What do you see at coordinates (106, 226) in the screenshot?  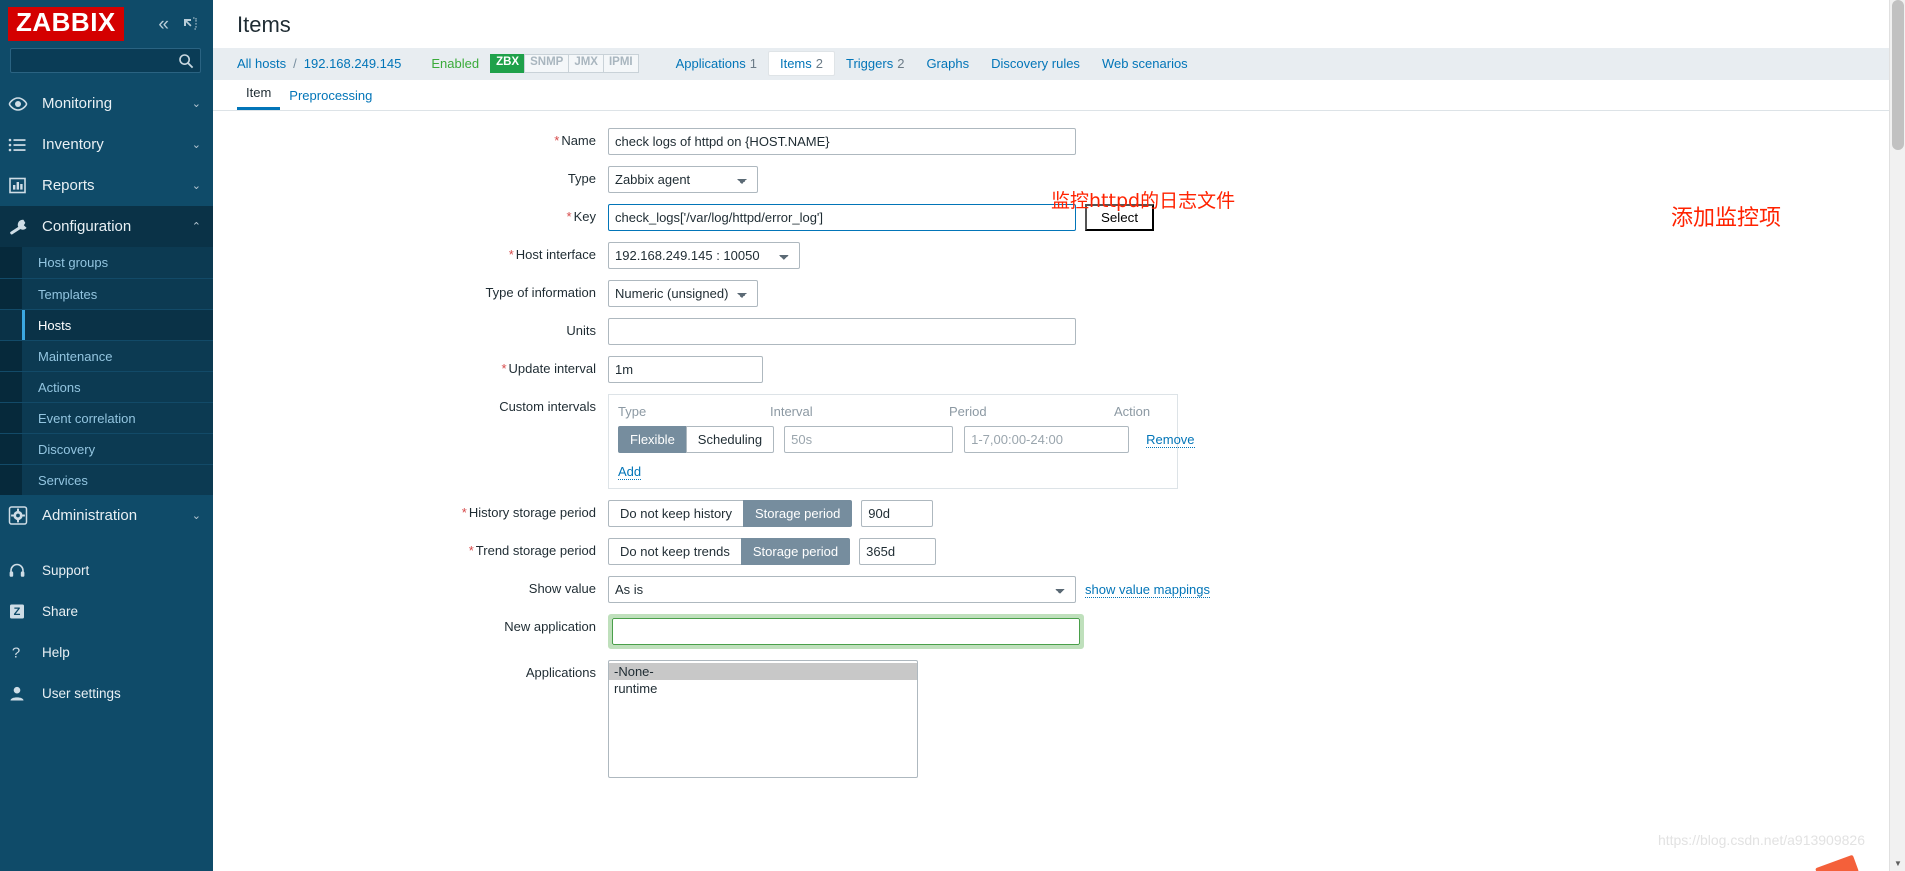 I see `sidebar-item-configuration: Configuration ⌃` at bounding box center [106, 226].